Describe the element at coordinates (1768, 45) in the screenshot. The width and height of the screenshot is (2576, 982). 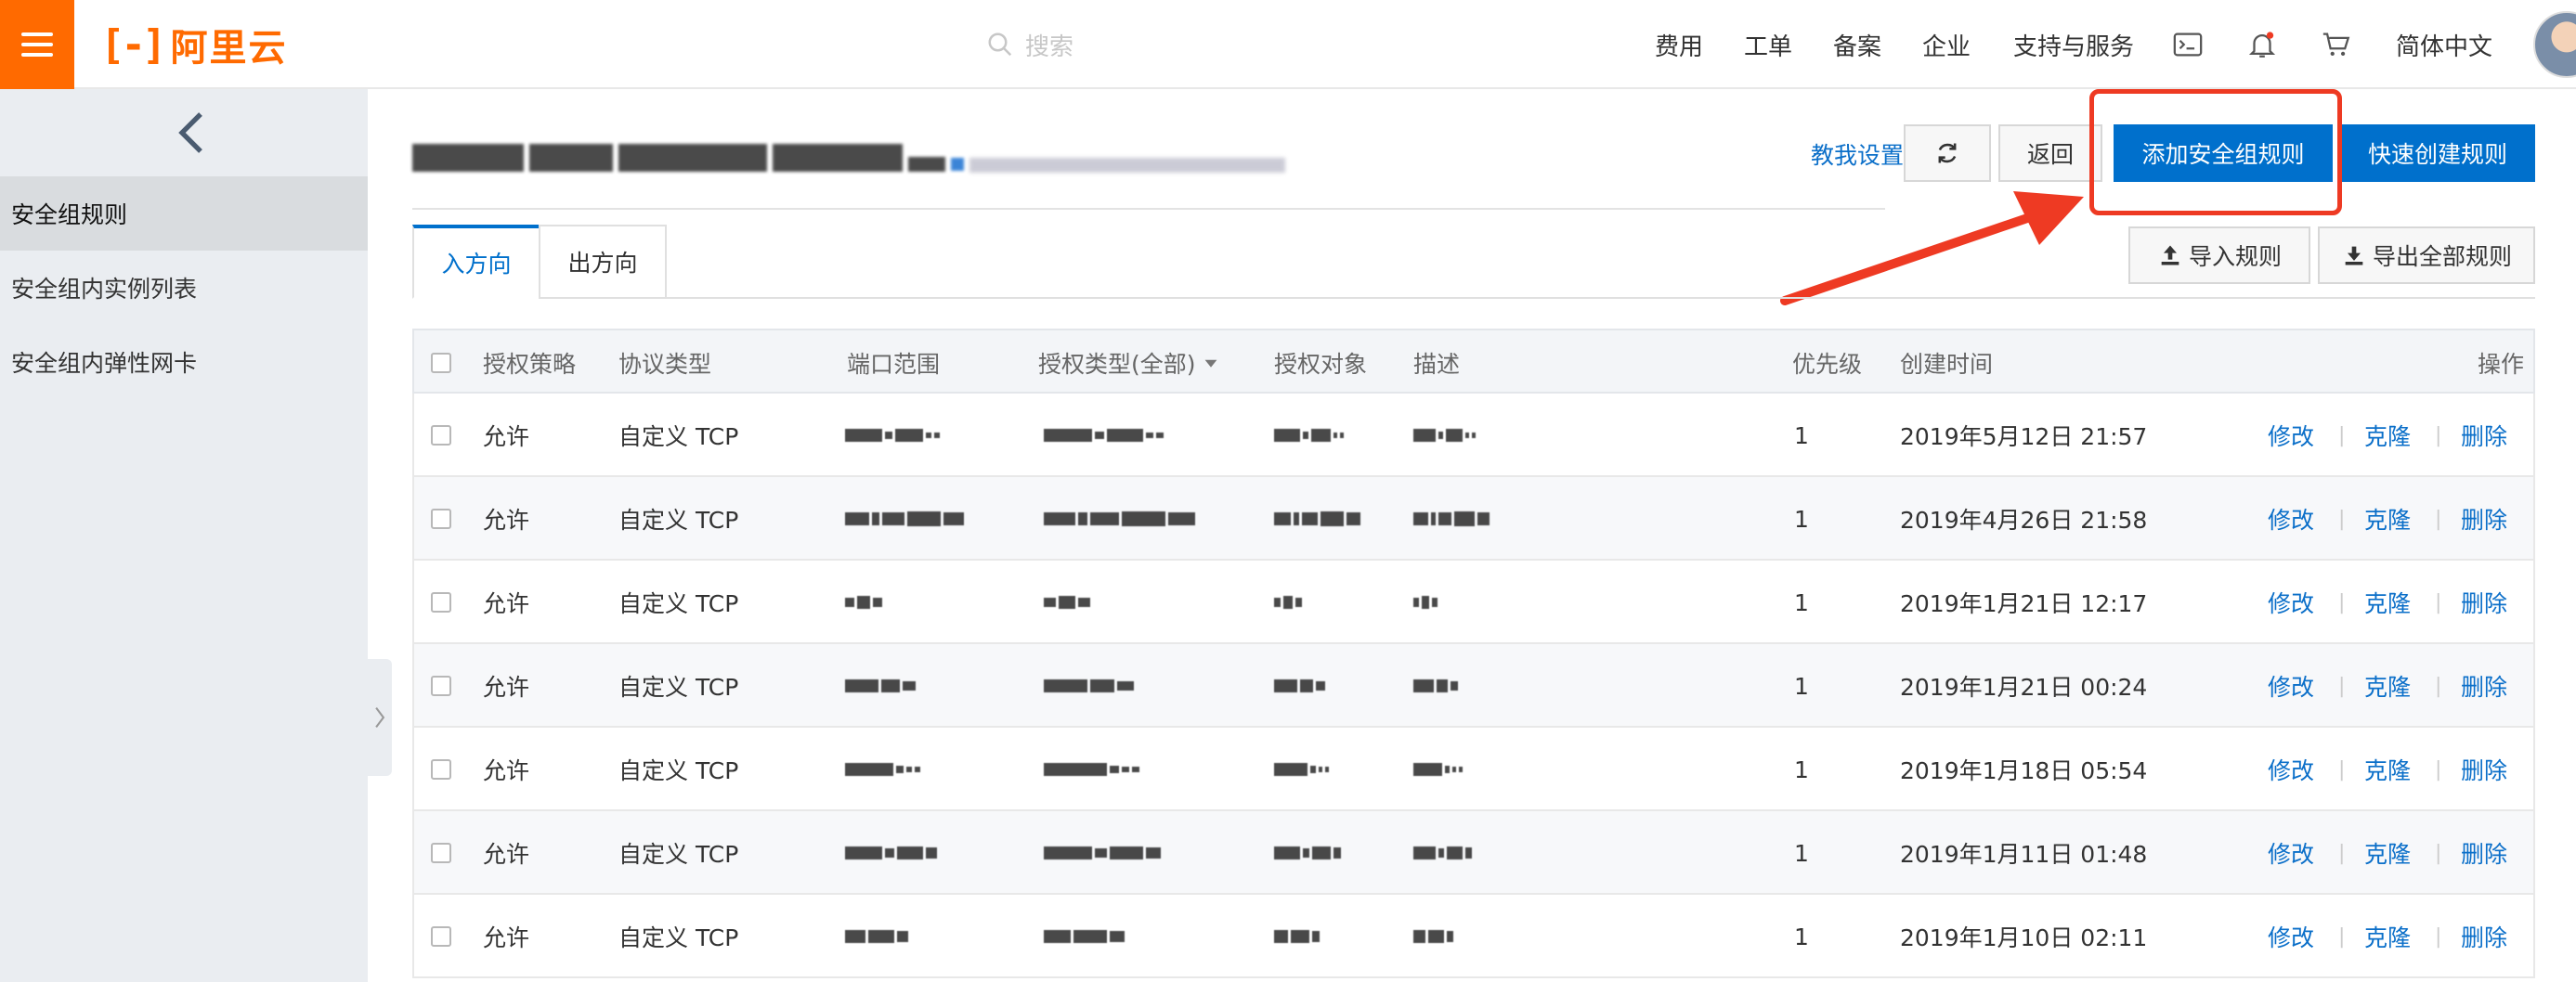
I see `nav-ticket: 工单` at that location.